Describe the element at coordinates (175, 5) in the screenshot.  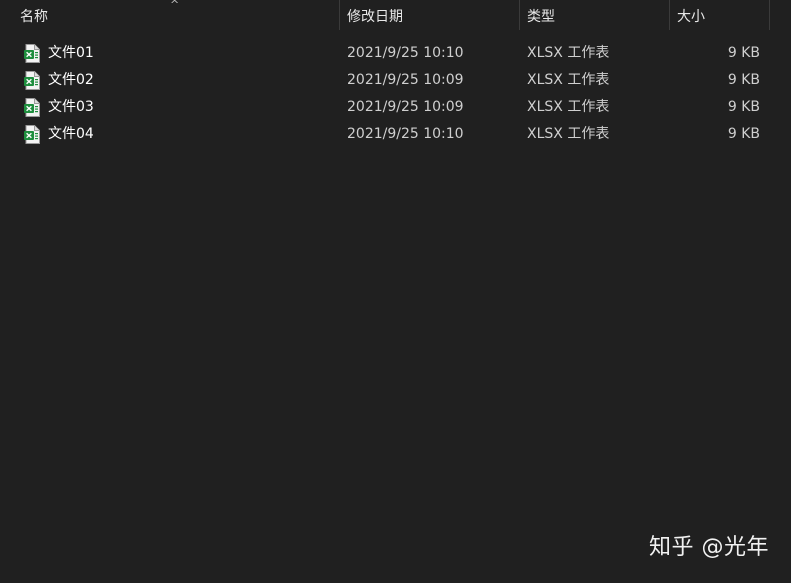
I see `sort-ascending-icon: ^` at that location.